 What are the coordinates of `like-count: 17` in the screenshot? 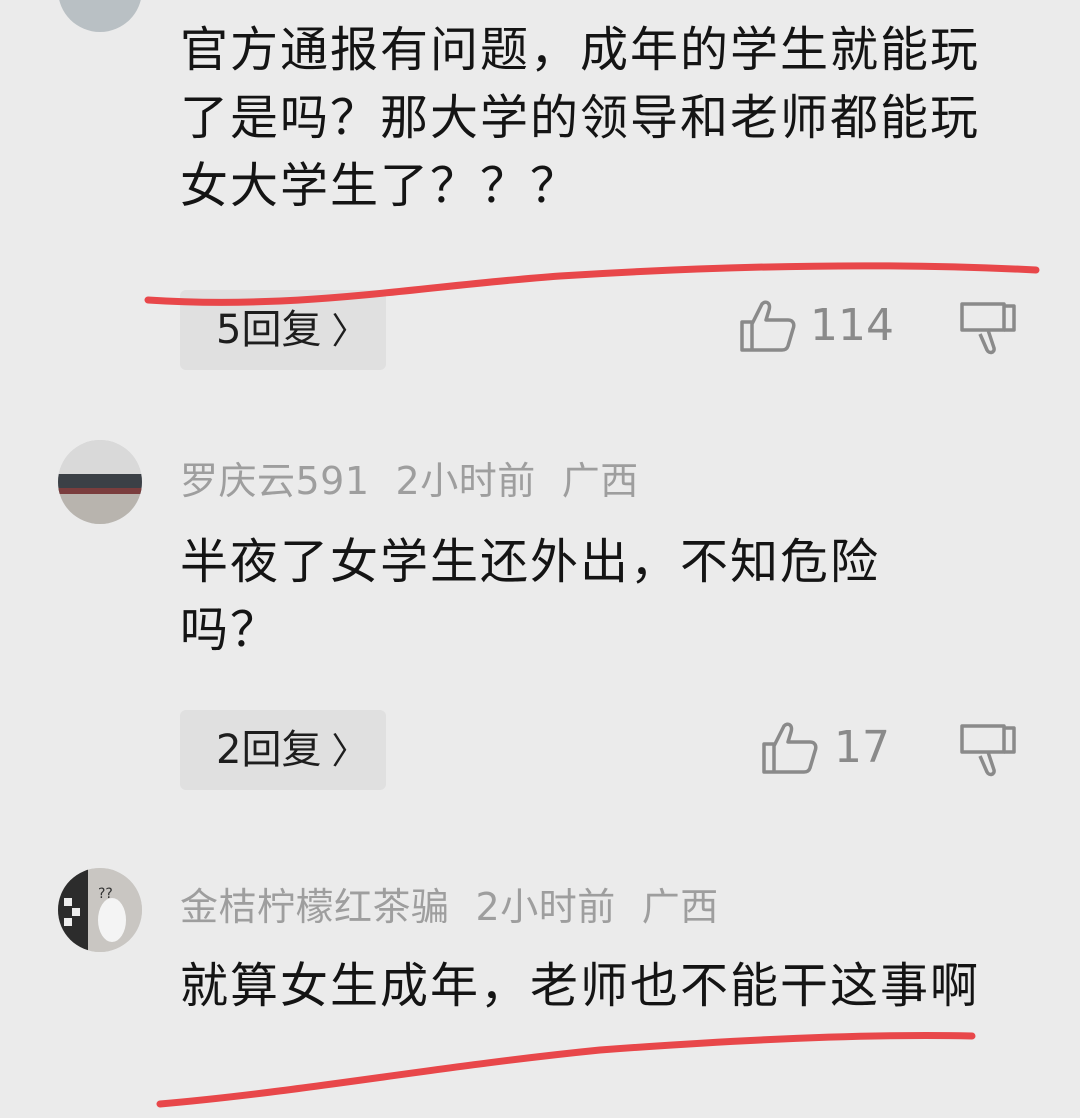 It's located at (862, 747).